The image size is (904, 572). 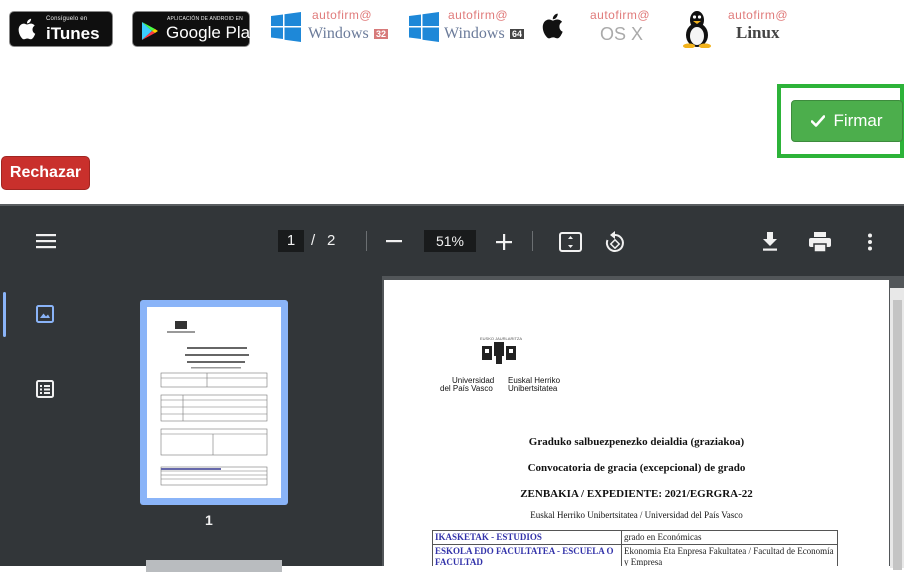 I want to click on autofirma-linux-badge: autofirm@ Linux, so click(x=743, y=31).